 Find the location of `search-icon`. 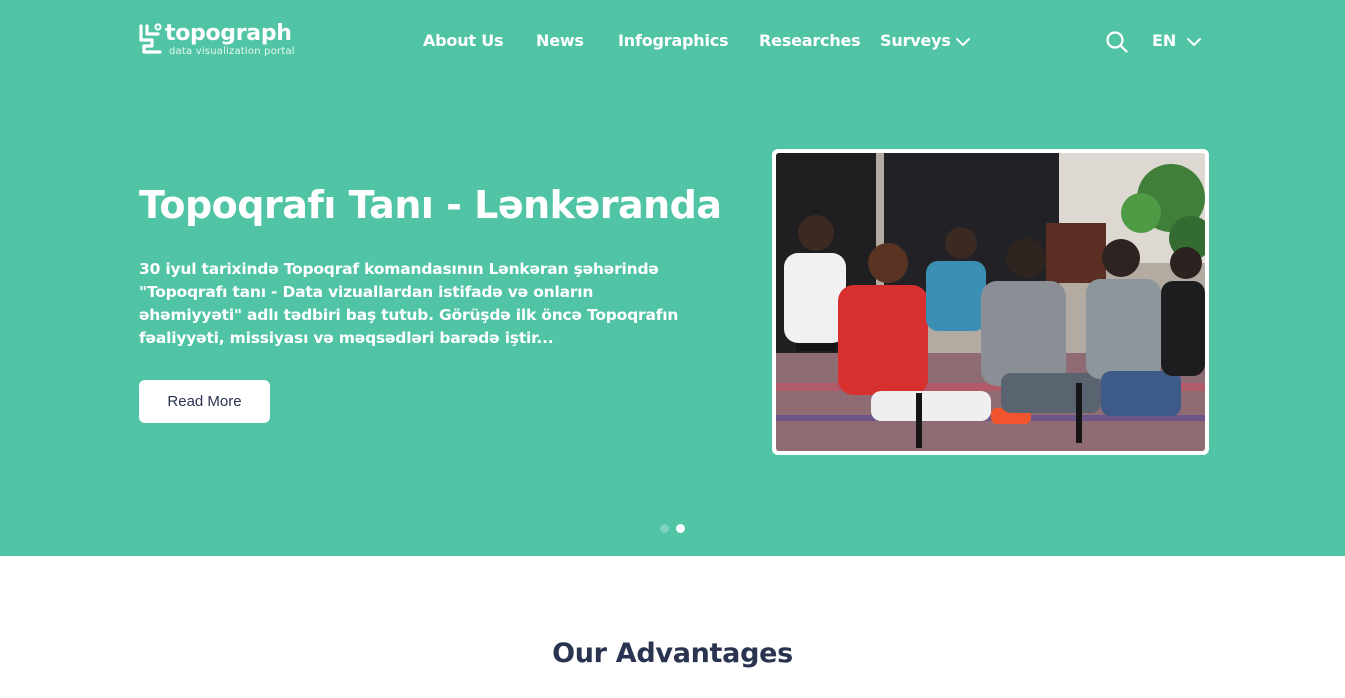

search-icon is located at coordinates (1117, 42).